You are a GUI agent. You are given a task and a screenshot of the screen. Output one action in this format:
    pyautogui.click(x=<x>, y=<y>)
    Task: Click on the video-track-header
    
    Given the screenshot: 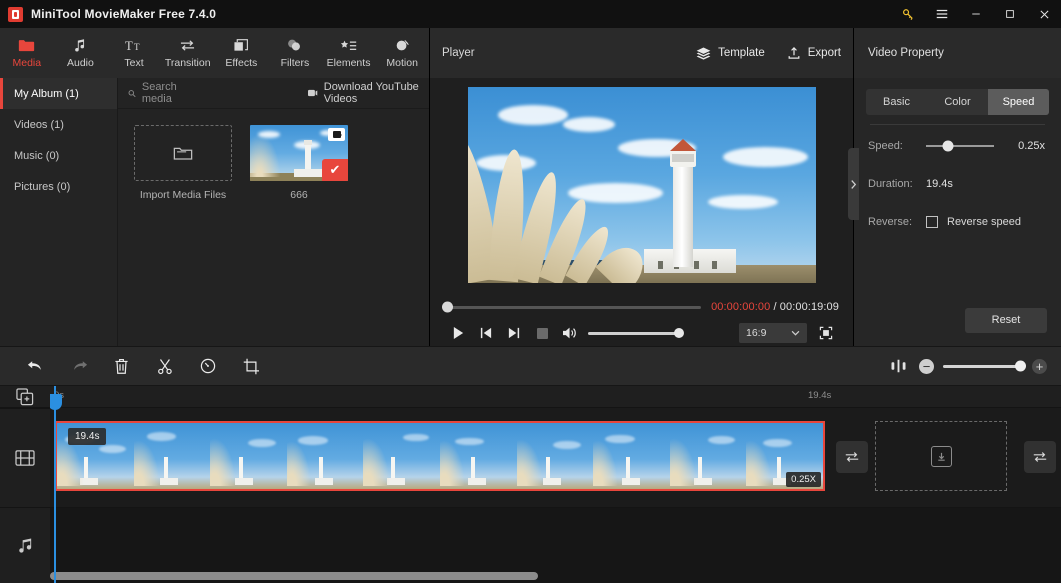 What is the action you would take?
    pyautogui.click(x=25, y=458)
    